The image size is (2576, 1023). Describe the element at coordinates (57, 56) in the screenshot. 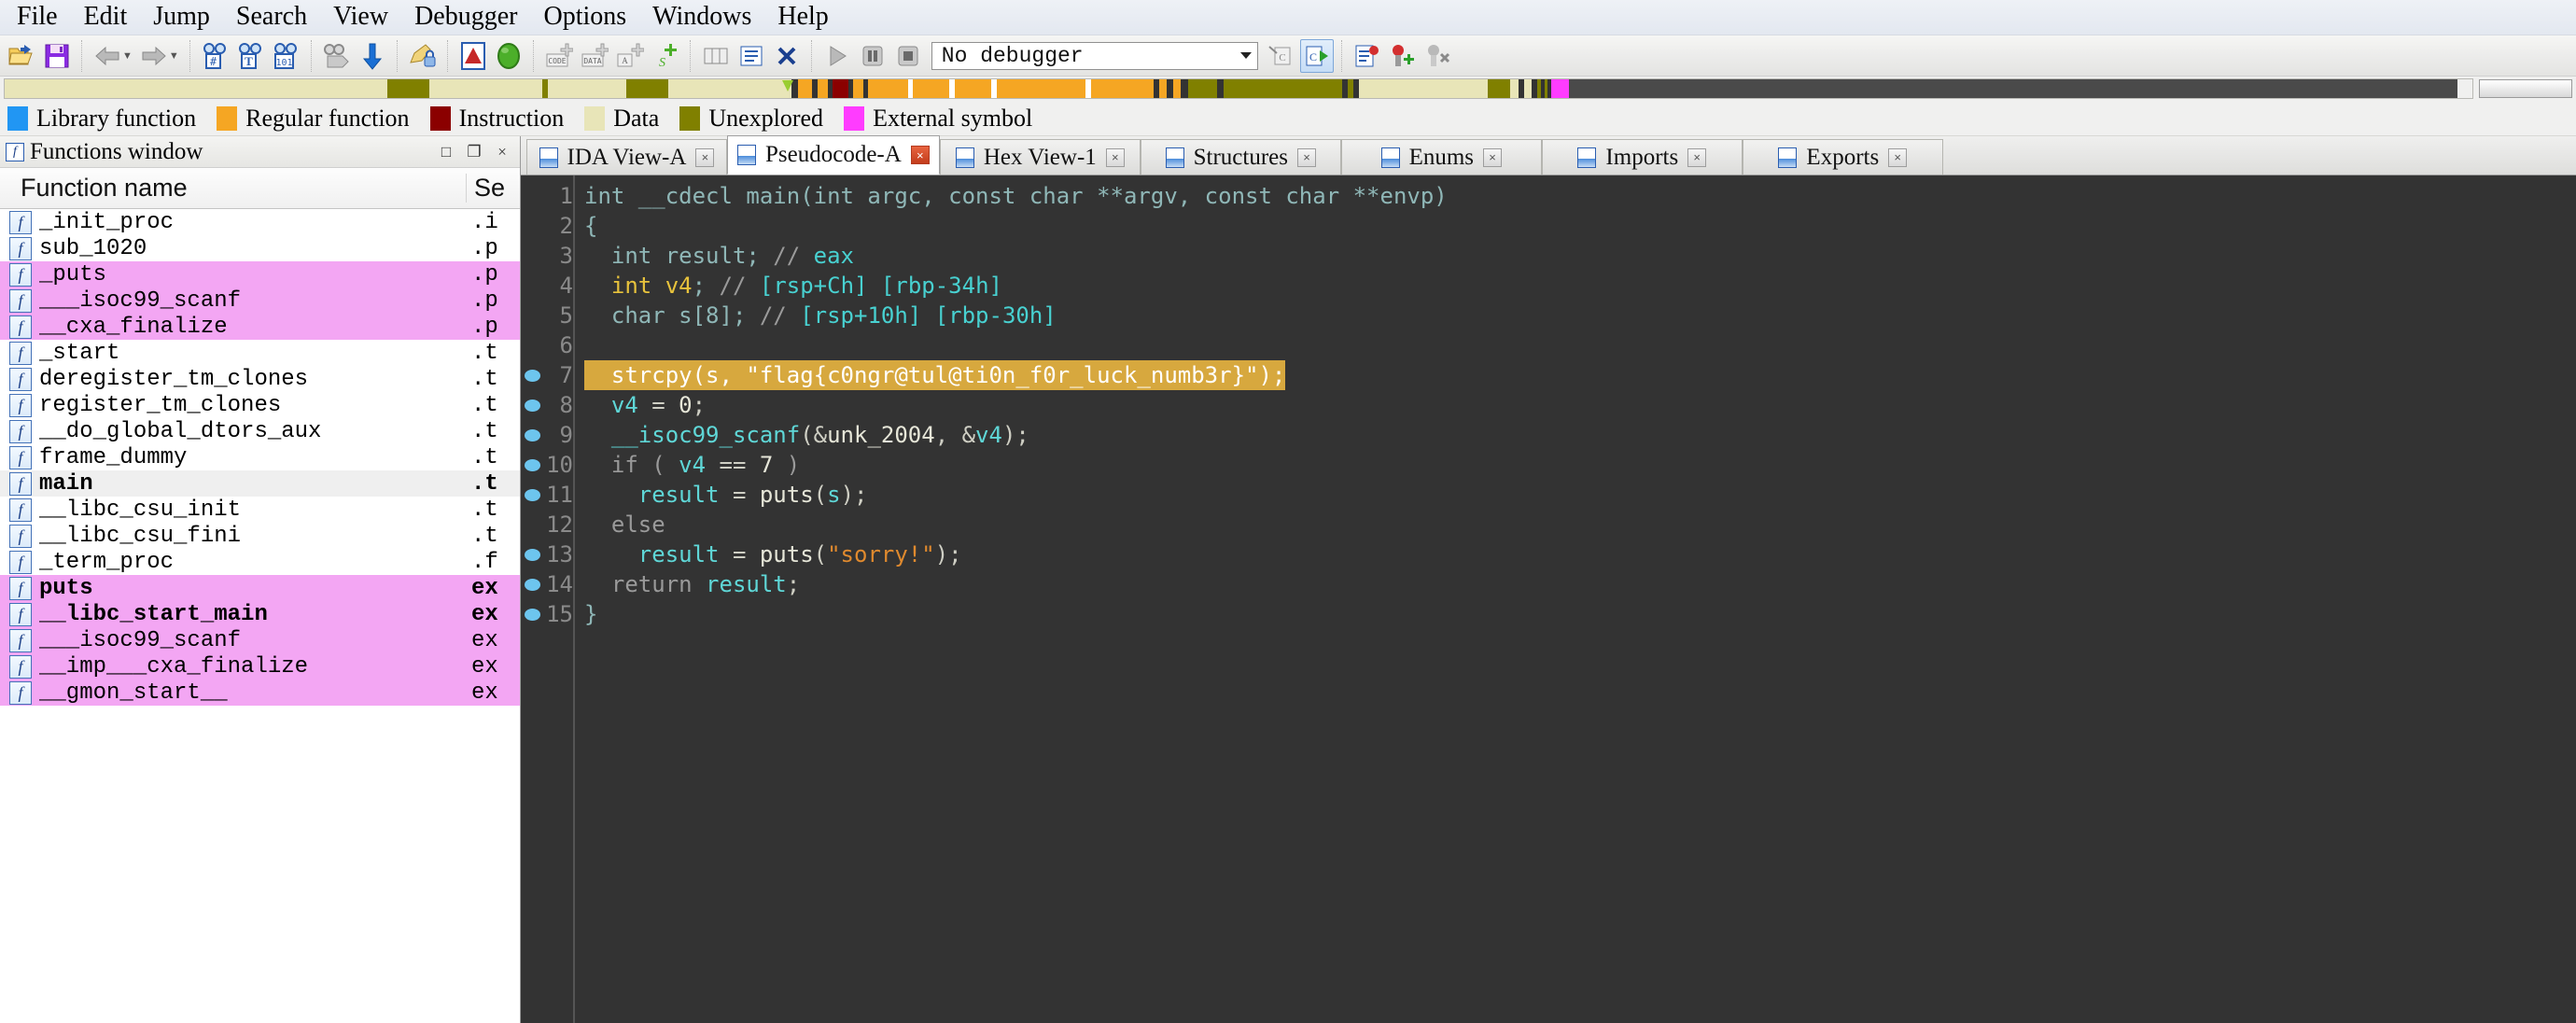

I see `save-file-icon` at that location.